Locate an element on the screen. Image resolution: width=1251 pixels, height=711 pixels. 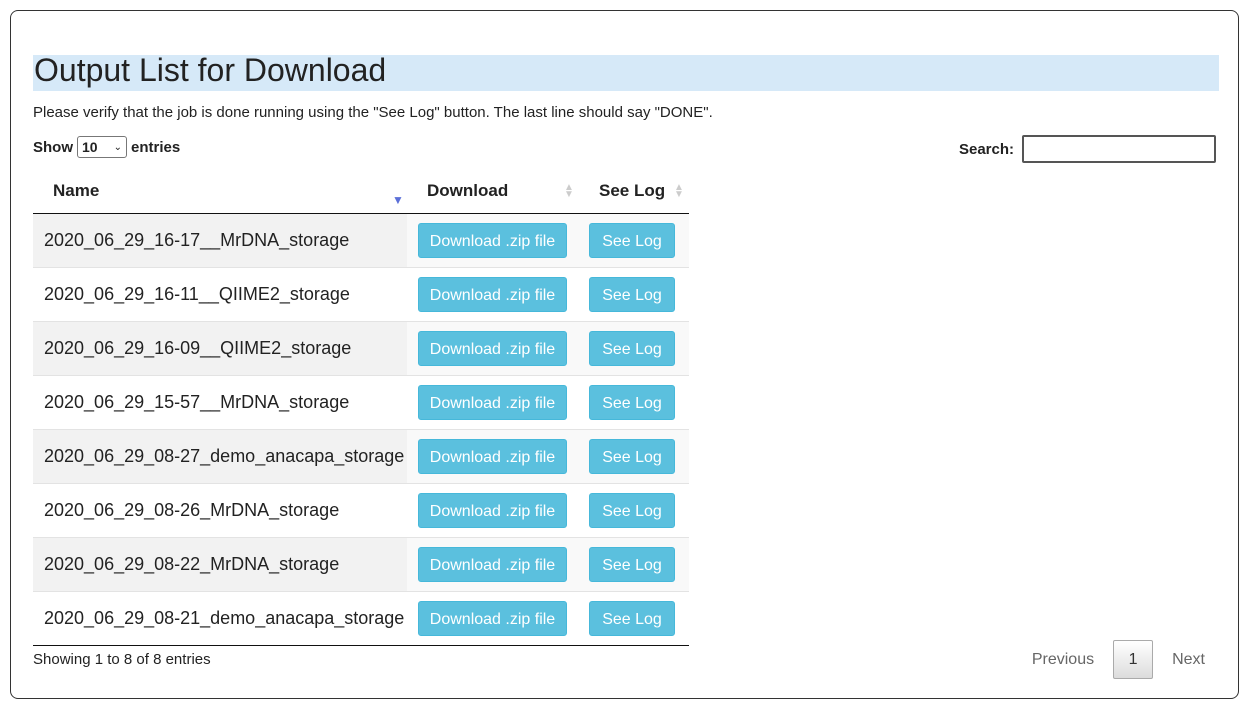
output-name: 2020_06_29_08-26_MrDNA_storage is located at coordinates (220, 510).